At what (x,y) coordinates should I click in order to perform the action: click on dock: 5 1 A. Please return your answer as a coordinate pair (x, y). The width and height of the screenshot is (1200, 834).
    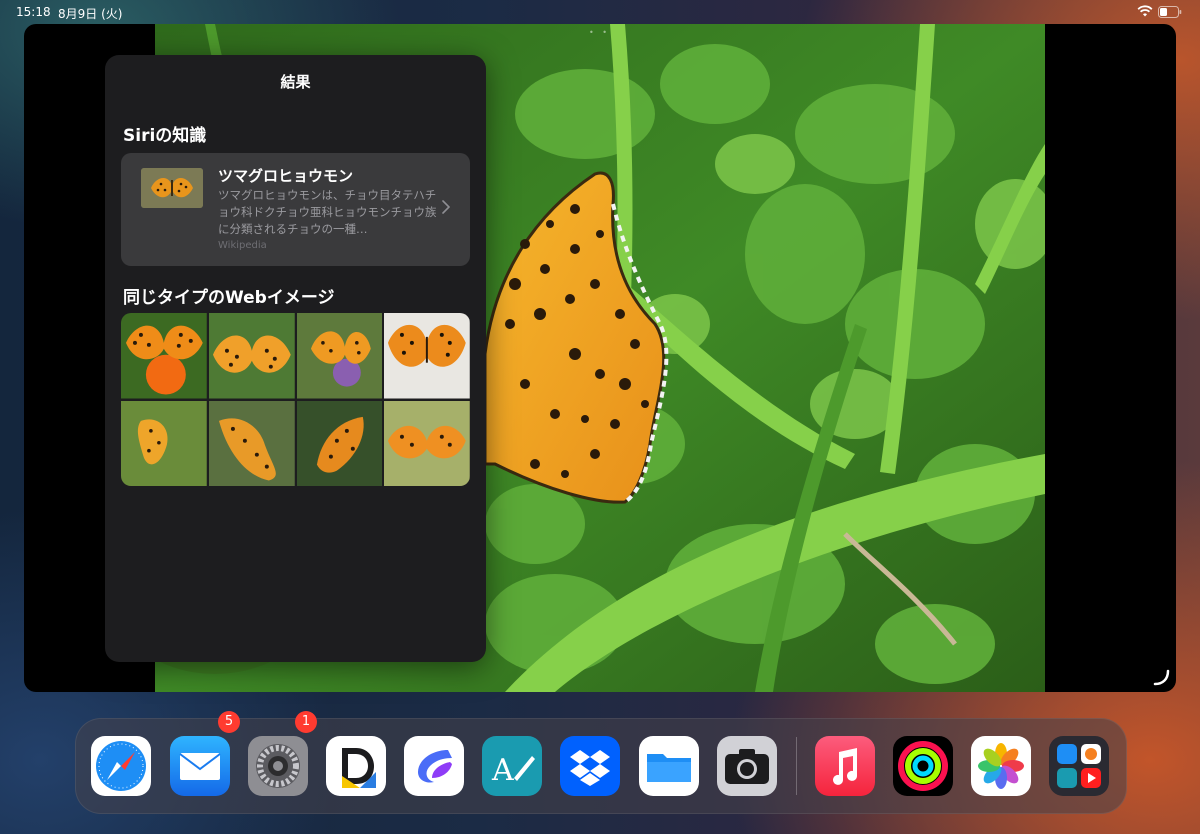
    Looking at the image, I should click on (601, 762).